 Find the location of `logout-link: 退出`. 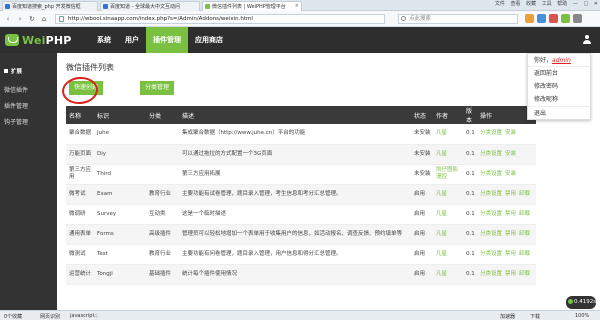

logout-link: 退出 is located at coordinates (559, 112).